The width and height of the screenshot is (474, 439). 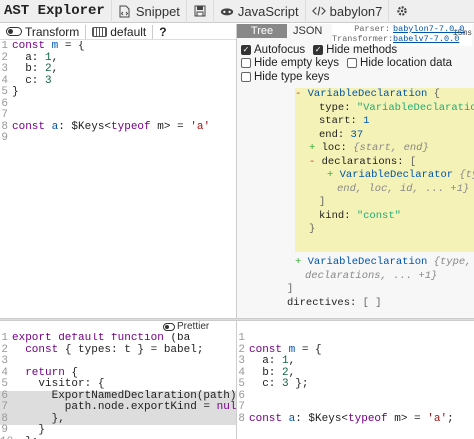 I want to click on parser-select: babylon7, so click(x=346, y=11).